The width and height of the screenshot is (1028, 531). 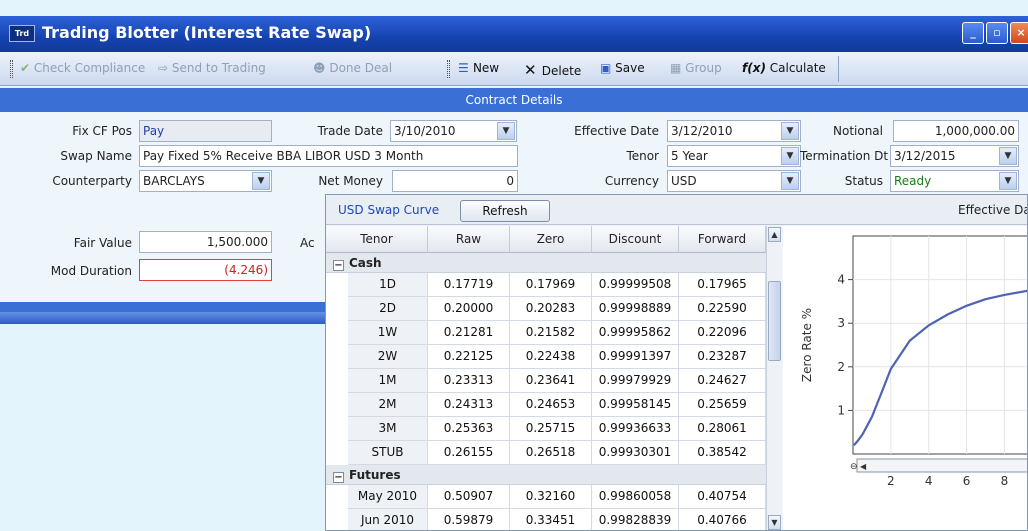 I want to click on table-row: May 2010 0.50907 0.32160 0.99860058 0.40754, so click(x=546, y=497).